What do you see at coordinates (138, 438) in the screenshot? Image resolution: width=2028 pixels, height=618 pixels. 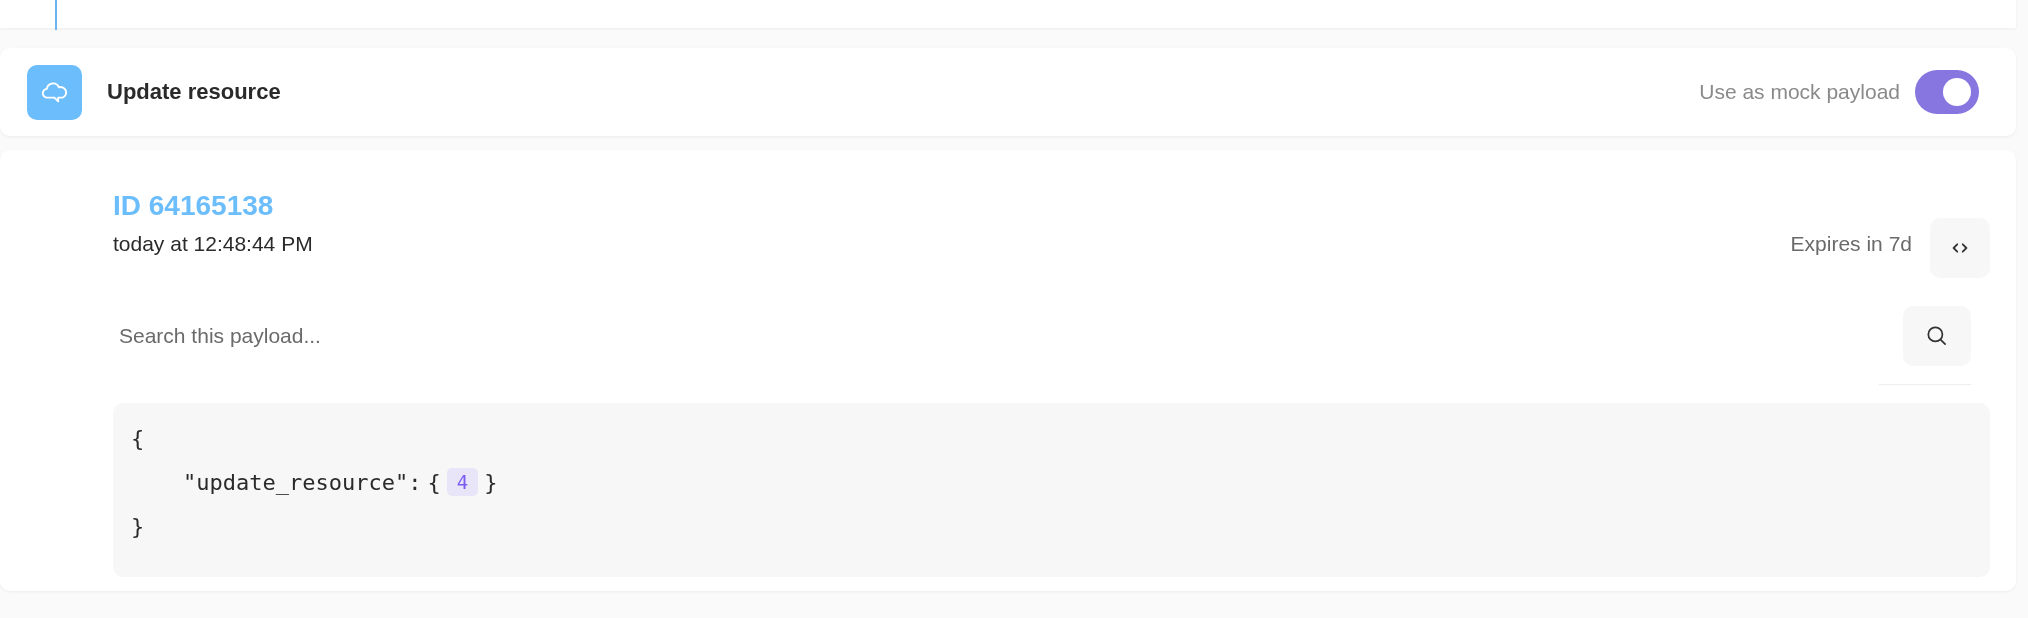 I see `code-line: {` at bounding box center [138, 438].